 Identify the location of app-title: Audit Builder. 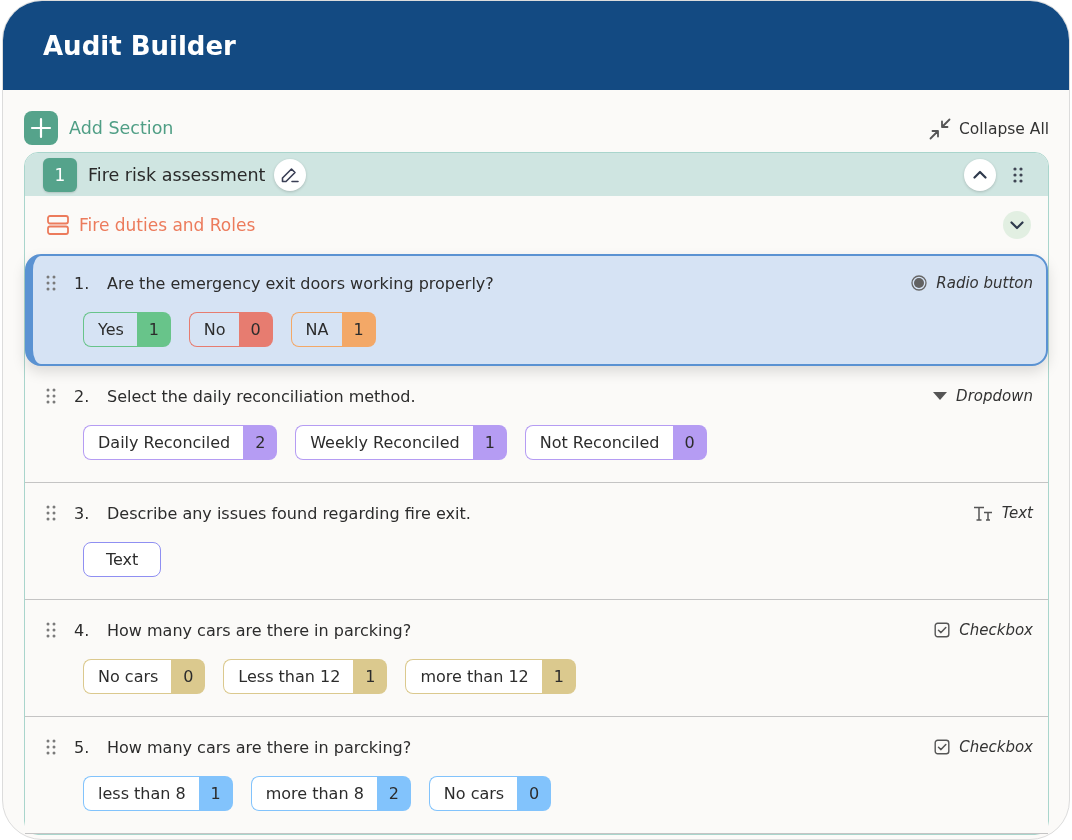
(139, 45).